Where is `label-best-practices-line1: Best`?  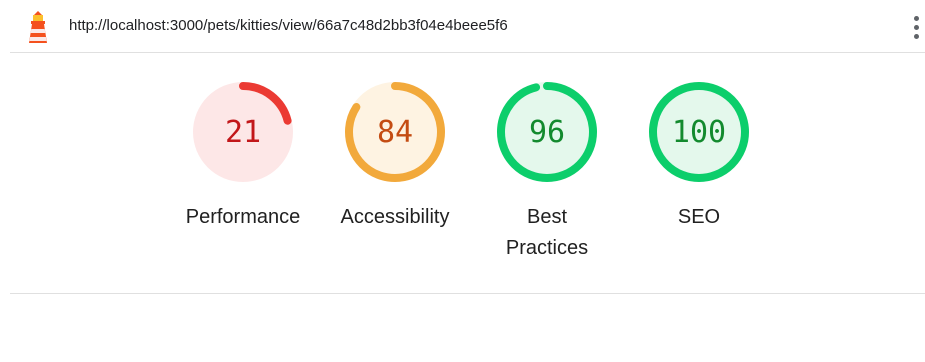 label-best-practices-line1: Best is located at coordinates (547, 217).